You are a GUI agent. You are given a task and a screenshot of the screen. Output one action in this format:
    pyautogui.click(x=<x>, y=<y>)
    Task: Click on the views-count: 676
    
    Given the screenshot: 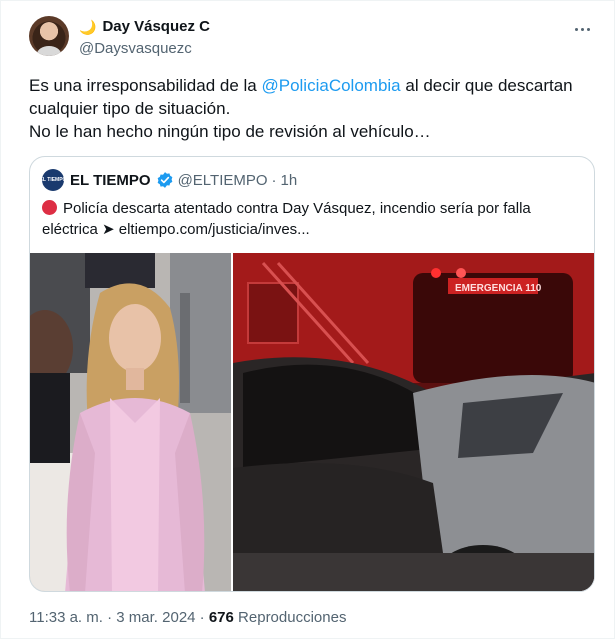 What is the action you would take?
    pyautogui.click(x=221, y=617)
    